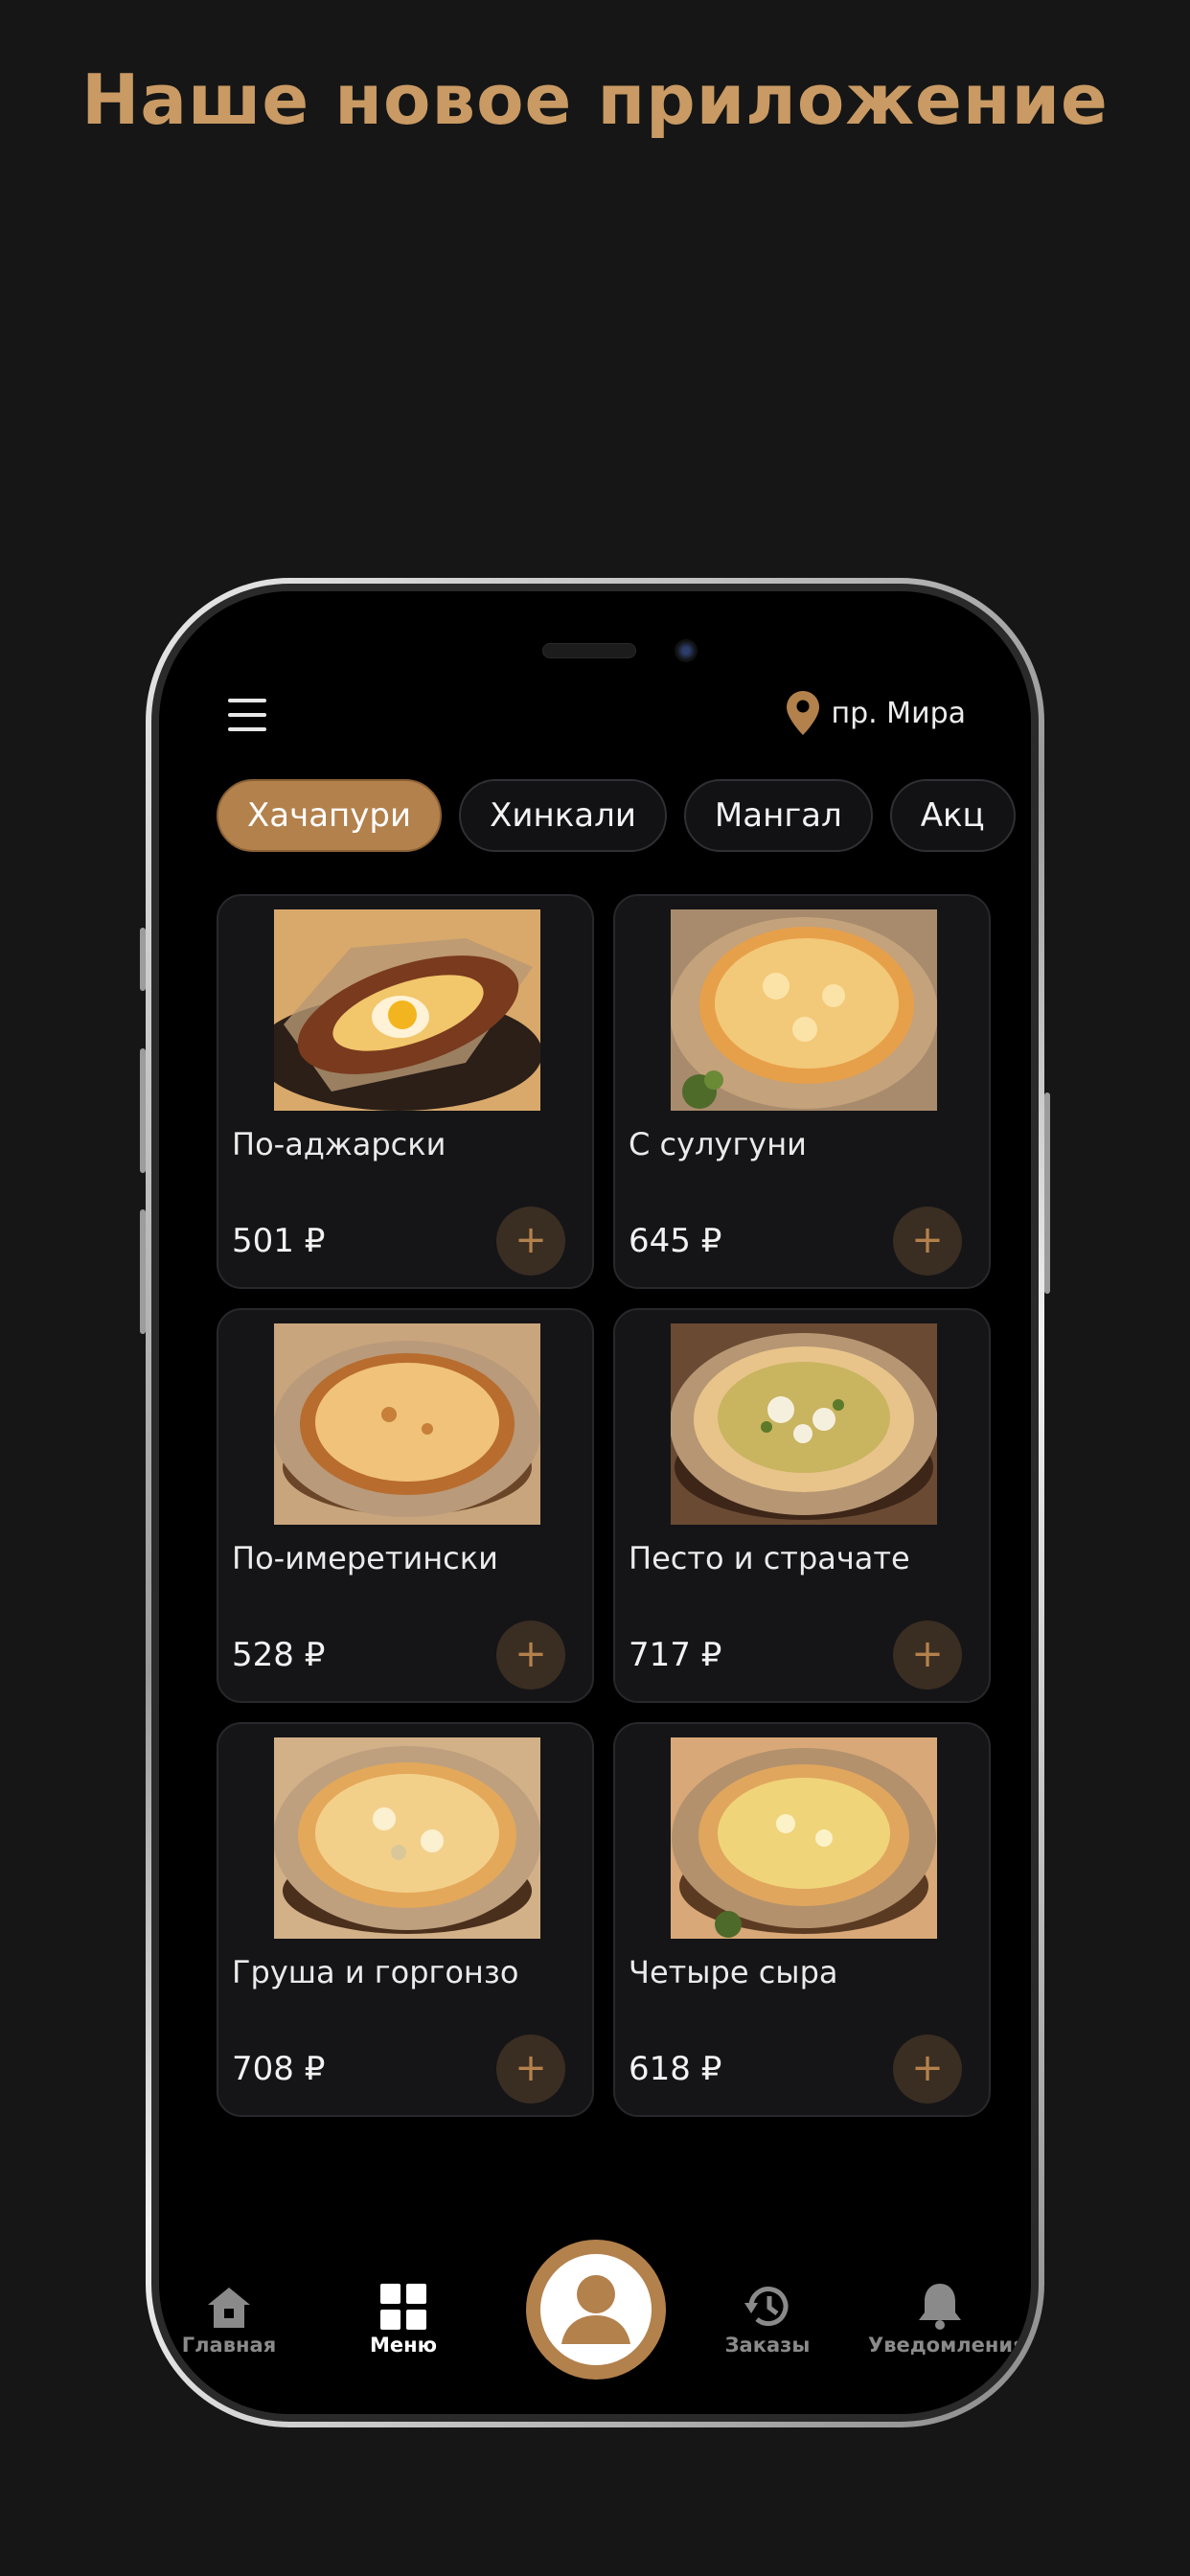 This screenshot has height=2576, width=1190. I want to click on profile-button, so click(596, 2310).